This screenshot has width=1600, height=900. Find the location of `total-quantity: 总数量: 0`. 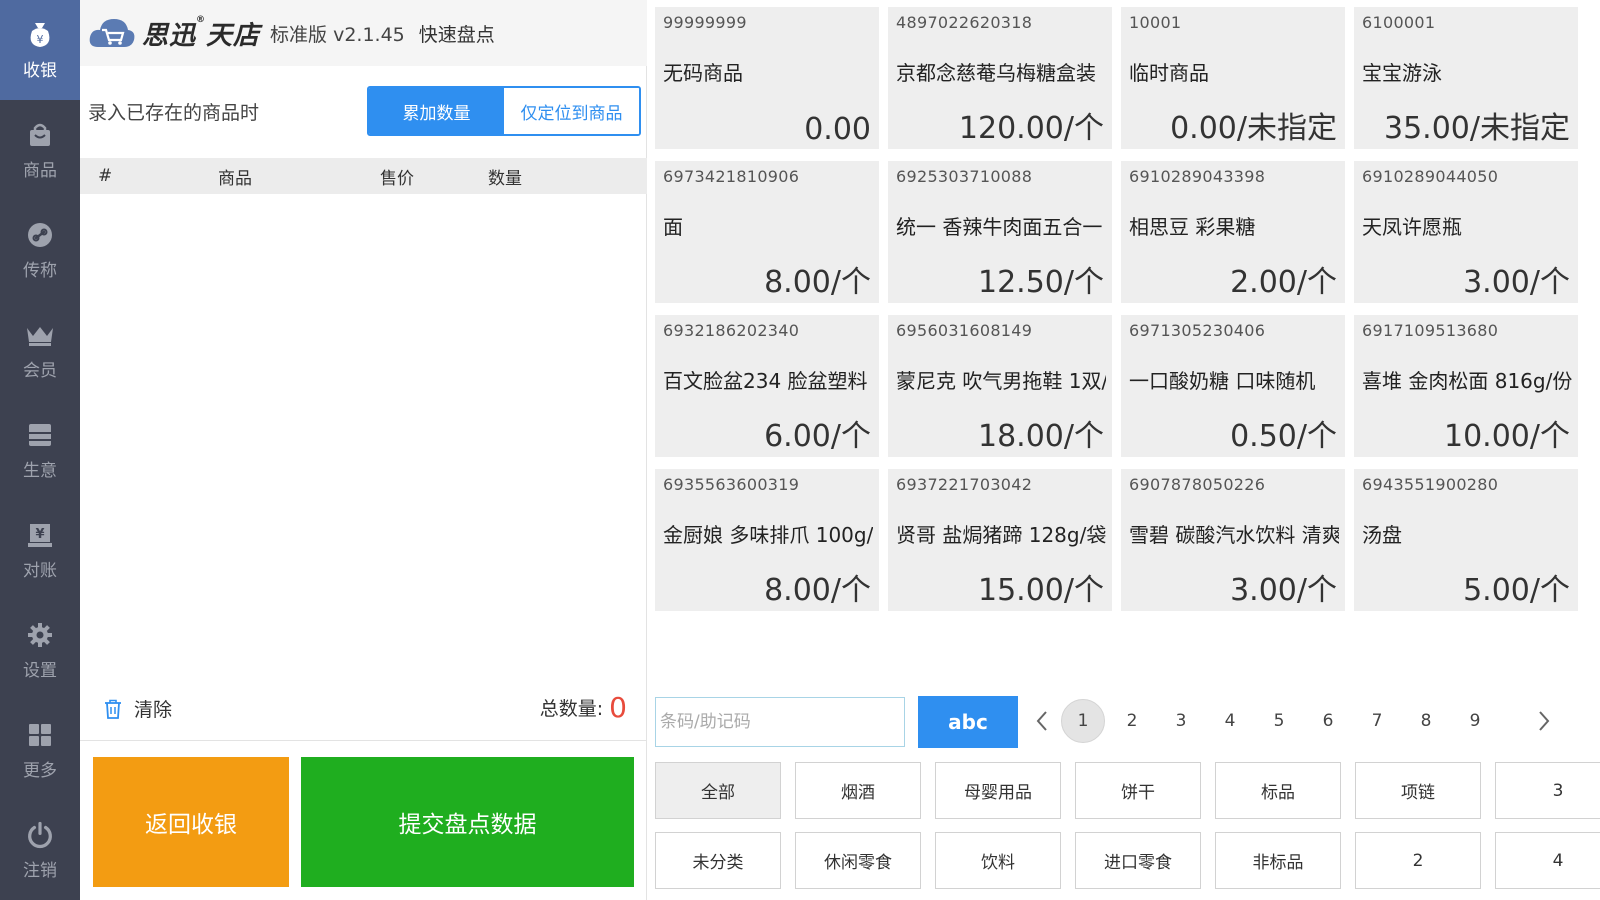

total-quantity: 总数量: 0 is located at coordinates (583, 707).